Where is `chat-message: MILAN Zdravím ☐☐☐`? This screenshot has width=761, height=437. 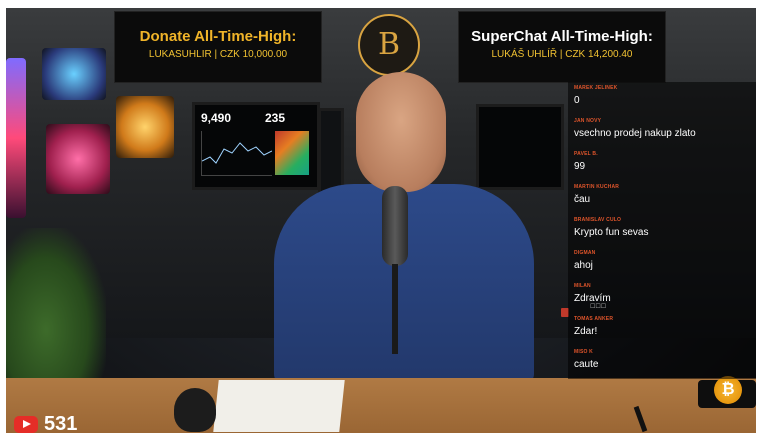
chat-message: MILAN Zdravím ☐☐☐ is located at coordinates (662, 296).